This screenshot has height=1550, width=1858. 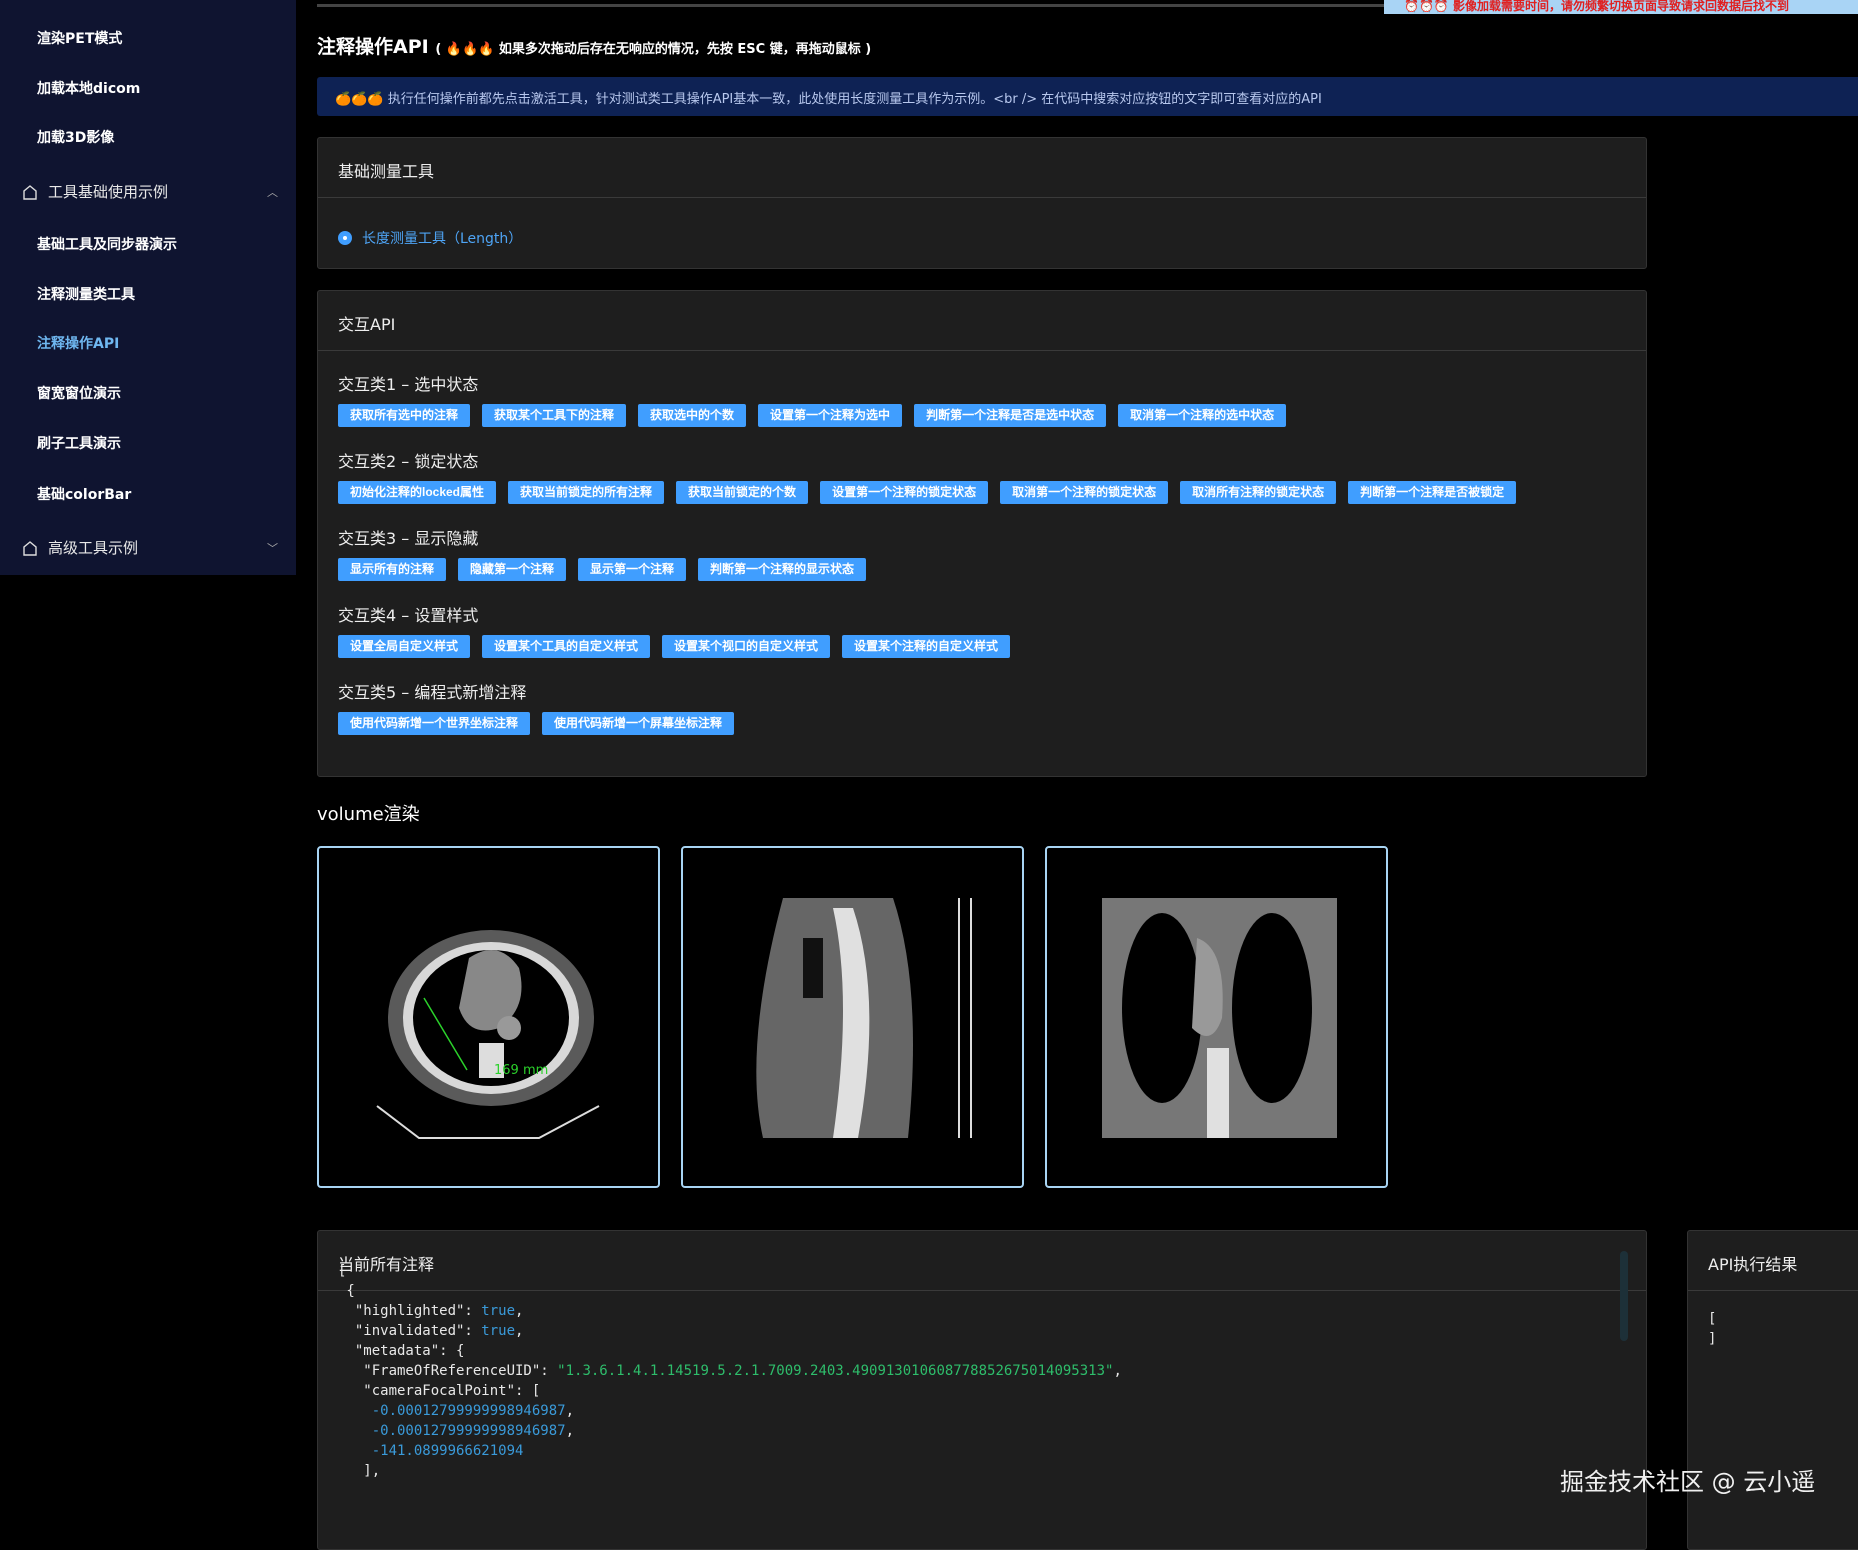 I want to click on panel-title: 交互API, so click(x=982, y=321).